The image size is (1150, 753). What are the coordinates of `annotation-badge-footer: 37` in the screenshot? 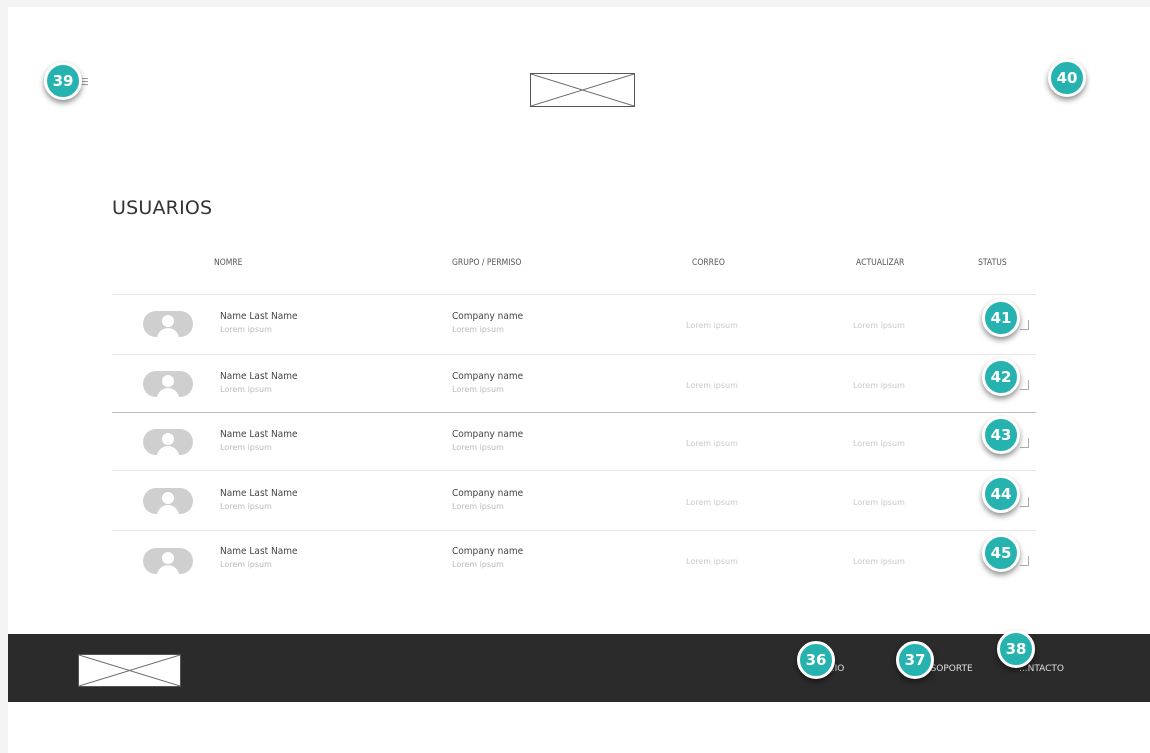 It's located at (915, 660).